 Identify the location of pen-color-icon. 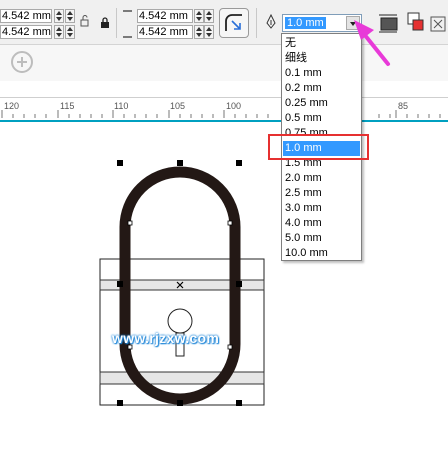
(416, 22).